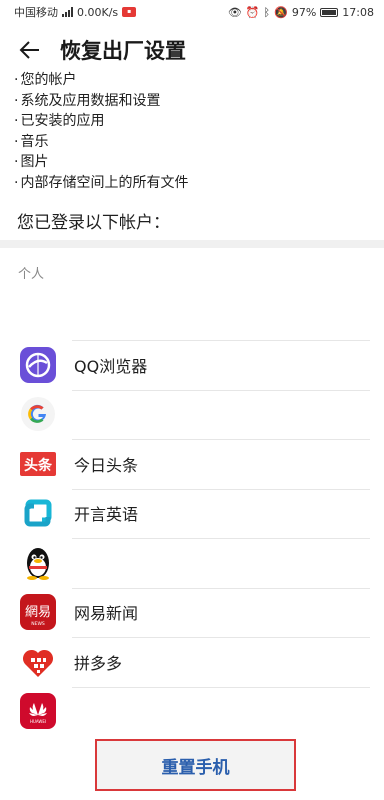 This screenshot has width=384, height=800. I want to click on reset-button-highlight: 重置手机, so click(195, 765).